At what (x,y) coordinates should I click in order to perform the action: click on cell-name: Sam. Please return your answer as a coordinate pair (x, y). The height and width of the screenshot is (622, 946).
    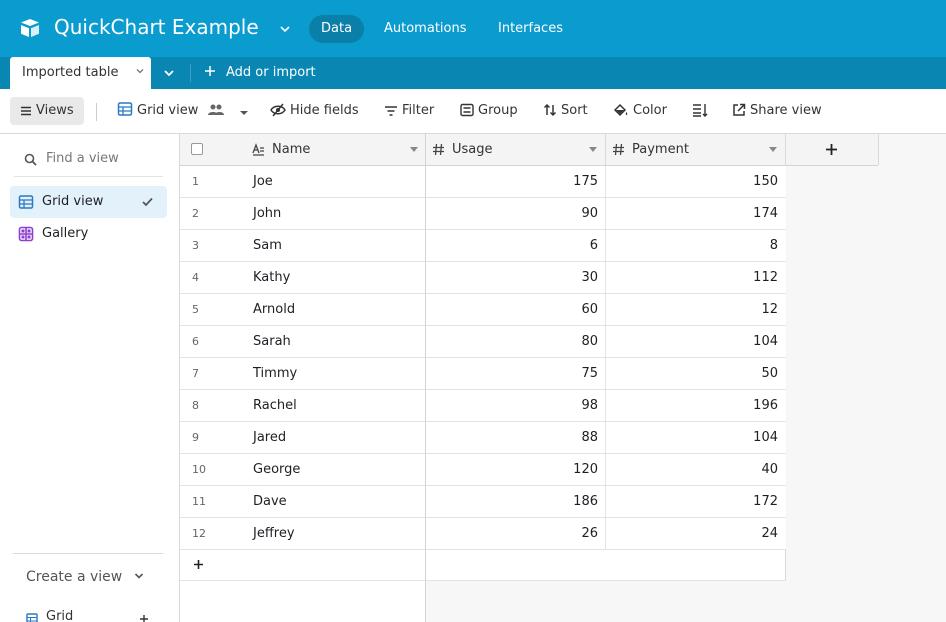
    Looking at the image, I should click on (267, 245).